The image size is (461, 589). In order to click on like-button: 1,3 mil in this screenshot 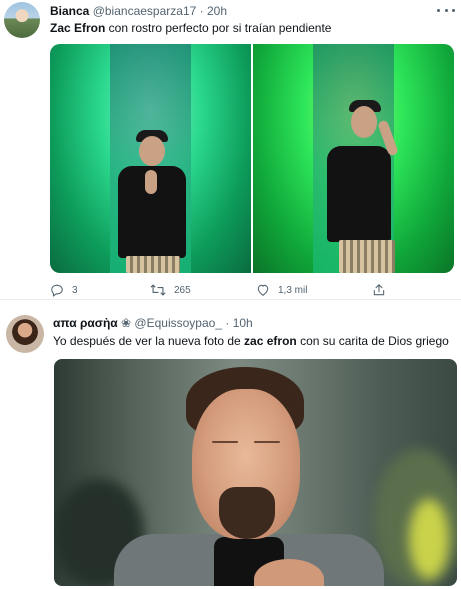, I will do `click(281, 290)`.